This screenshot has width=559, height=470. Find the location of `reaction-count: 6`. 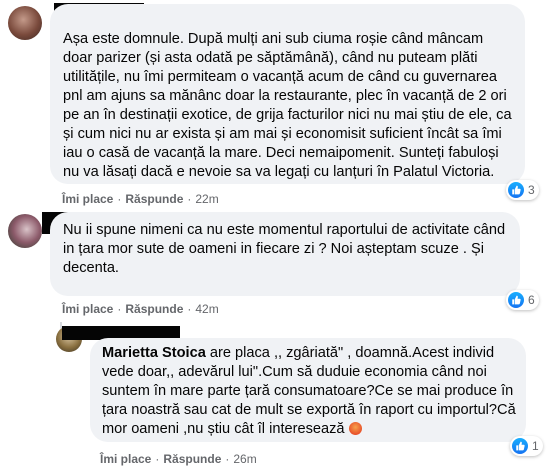

reaction-count: 6 is located at coordinates (522, 300).